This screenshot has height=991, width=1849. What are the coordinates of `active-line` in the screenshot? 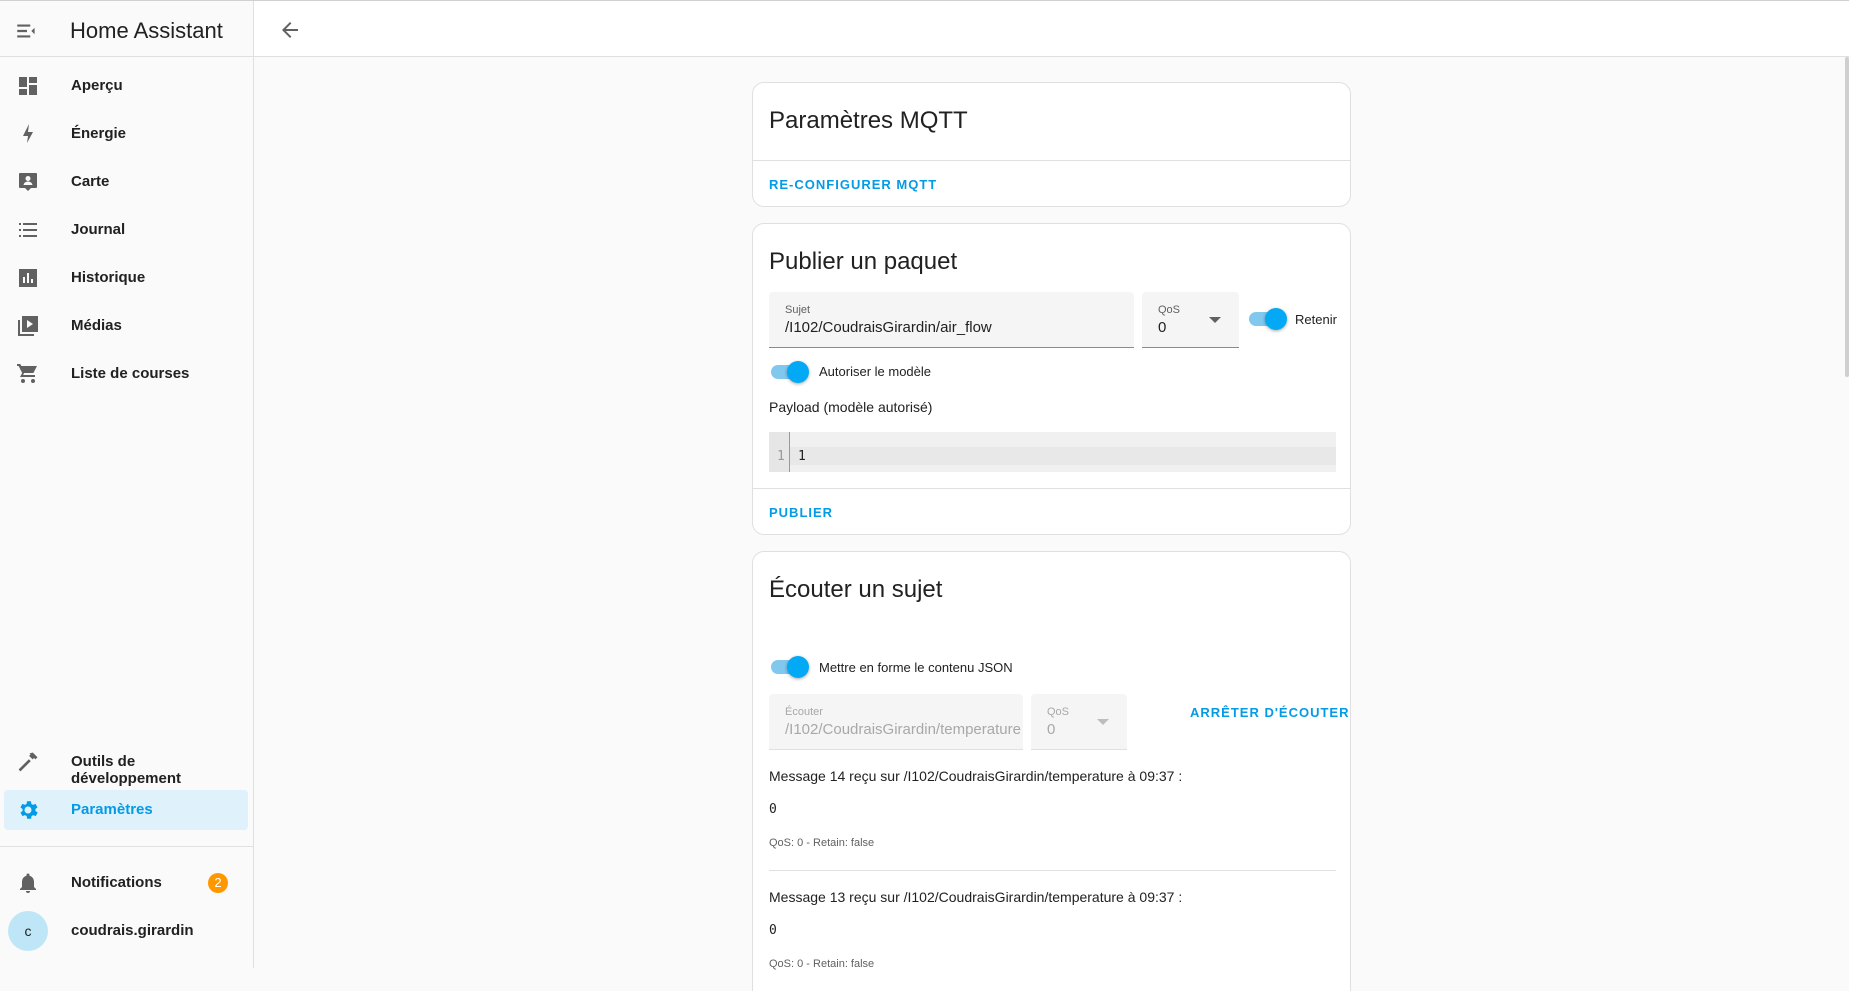 It's located at (1063, 456).